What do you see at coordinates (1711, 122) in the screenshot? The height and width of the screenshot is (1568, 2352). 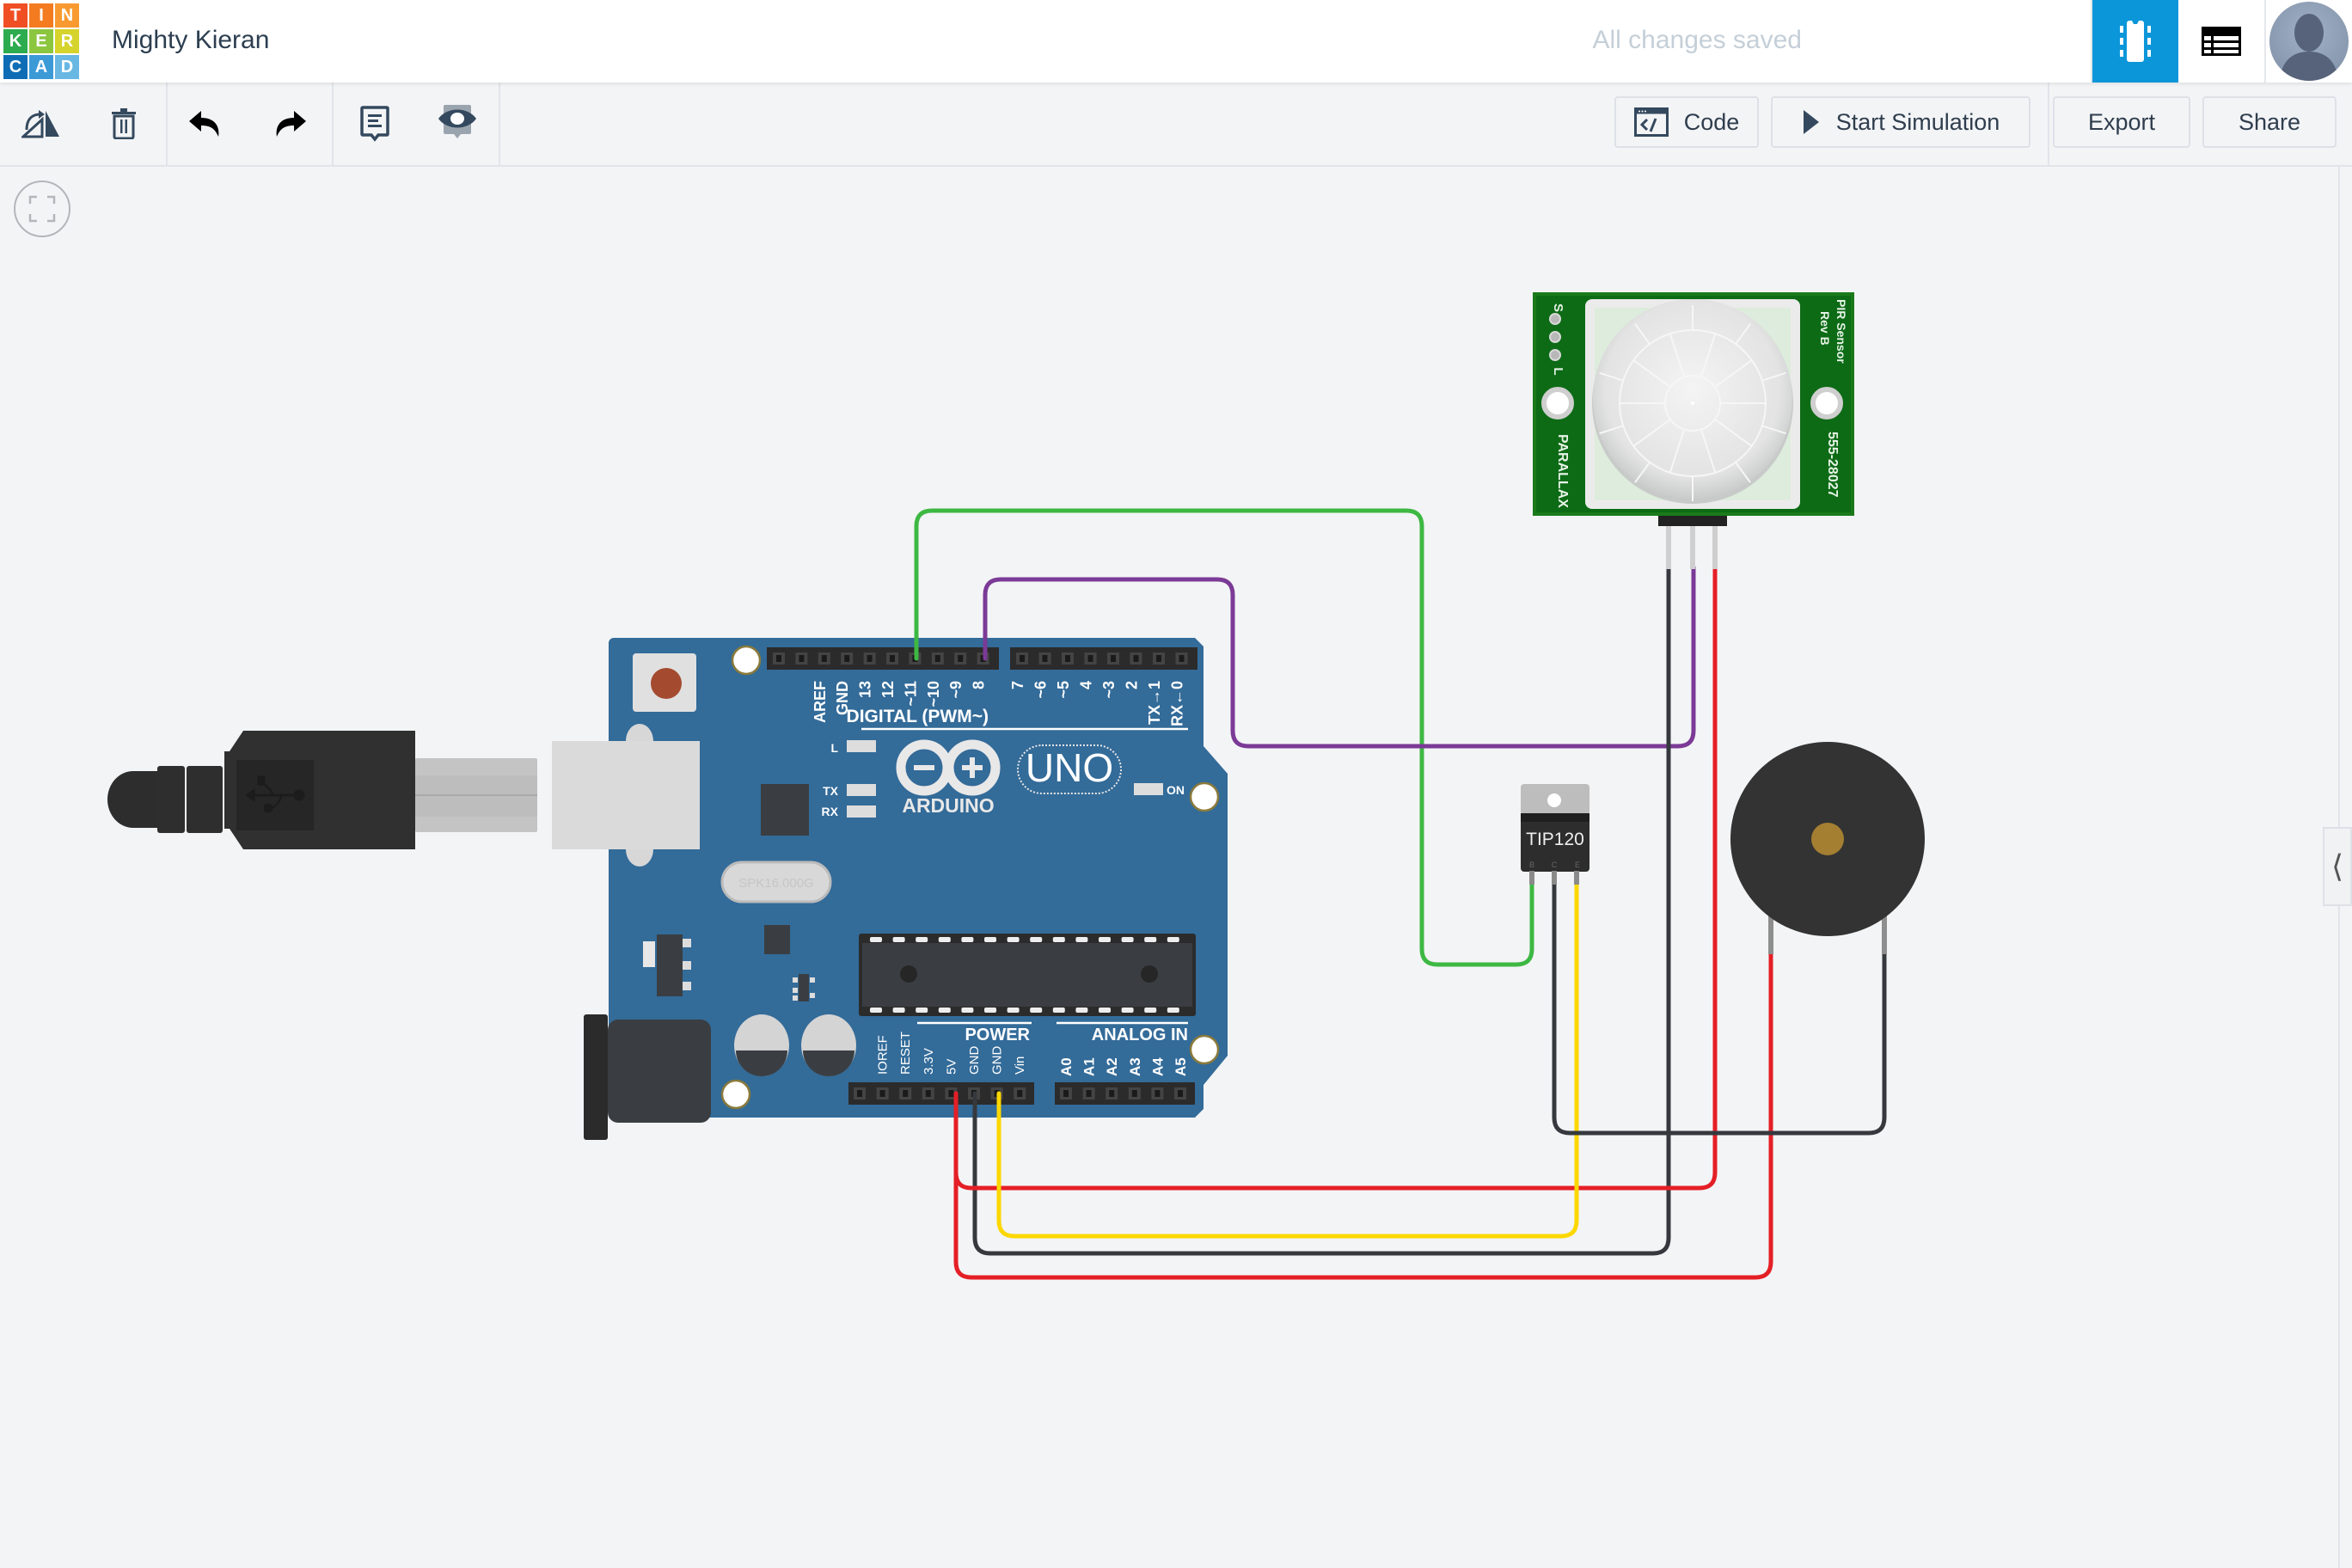 I see `code-label: Code` at bounding box center [1711, 122].